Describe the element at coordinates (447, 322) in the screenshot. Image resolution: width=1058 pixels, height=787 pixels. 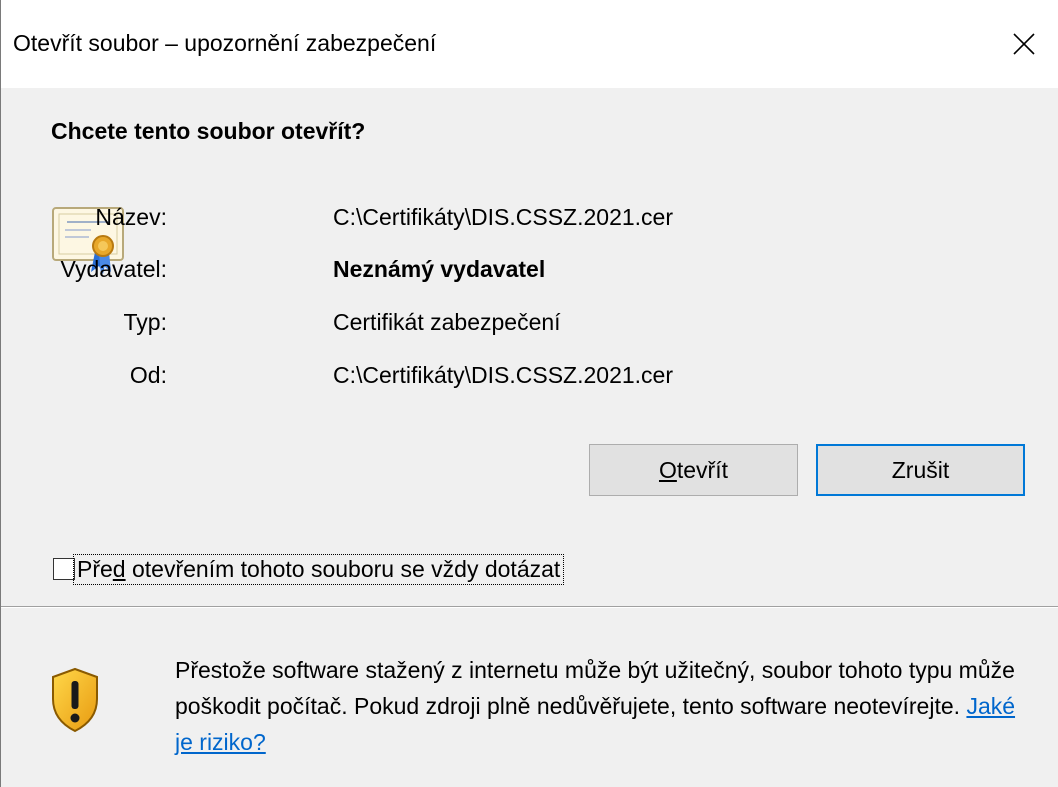
I see `file-type-value: Certifikát zabezpečení` at that location.